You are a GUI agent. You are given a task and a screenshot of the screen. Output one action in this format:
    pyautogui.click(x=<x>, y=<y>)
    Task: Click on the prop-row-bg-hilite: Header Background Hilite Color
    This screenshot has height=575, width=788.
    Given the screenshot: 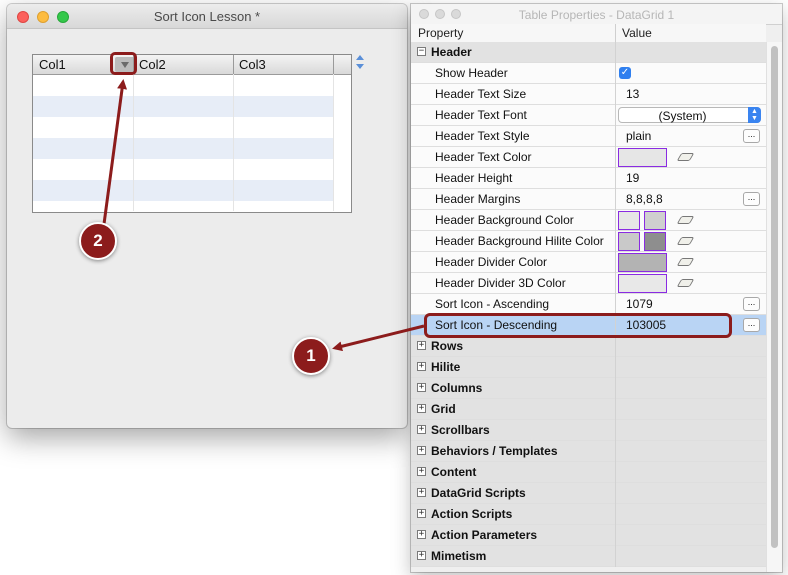 What is the action you would take?
    pyautogui.click(x=588, y=241)
    